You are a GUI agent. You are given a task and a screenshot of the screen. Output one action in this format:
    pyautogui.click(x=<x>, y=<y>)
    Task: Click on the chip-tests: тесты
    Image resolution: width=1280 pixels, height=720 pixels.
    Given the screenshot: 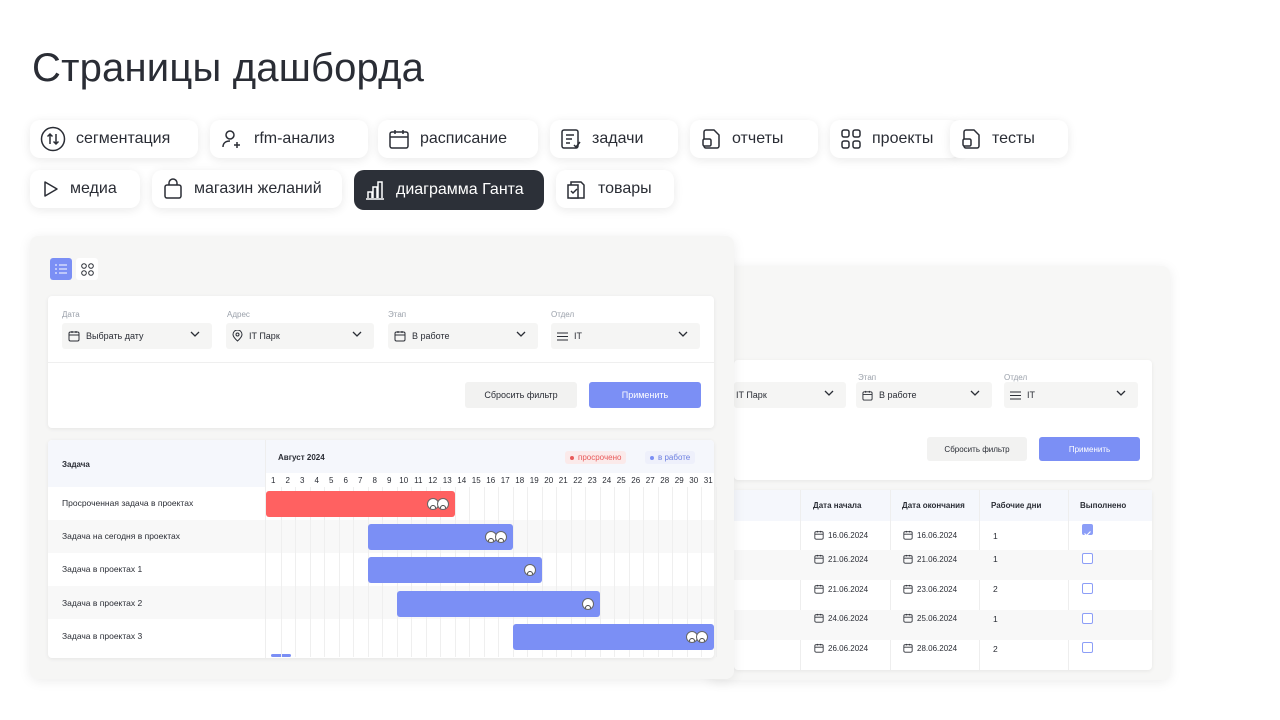 What is the action you would take?
    pyautogui.click(x=1009, y=139)
    